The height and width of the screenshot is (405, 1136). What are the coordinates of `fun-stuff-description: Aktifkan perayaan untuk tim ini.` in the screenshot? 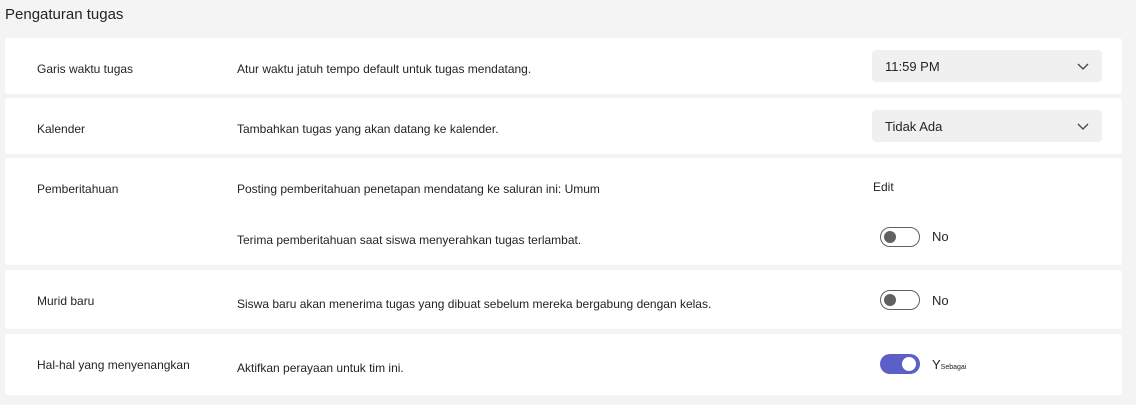 It's located at (320, 368).